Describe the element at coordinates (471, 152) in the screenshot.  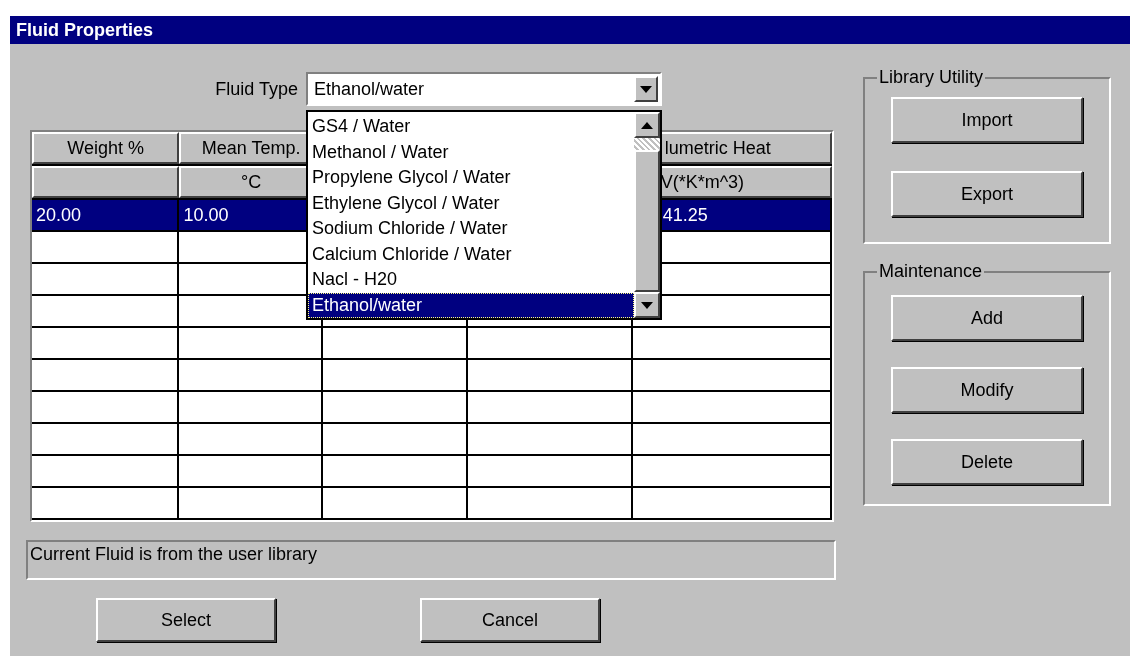
I see `dropdown-option: Methanol / Water` at that location.